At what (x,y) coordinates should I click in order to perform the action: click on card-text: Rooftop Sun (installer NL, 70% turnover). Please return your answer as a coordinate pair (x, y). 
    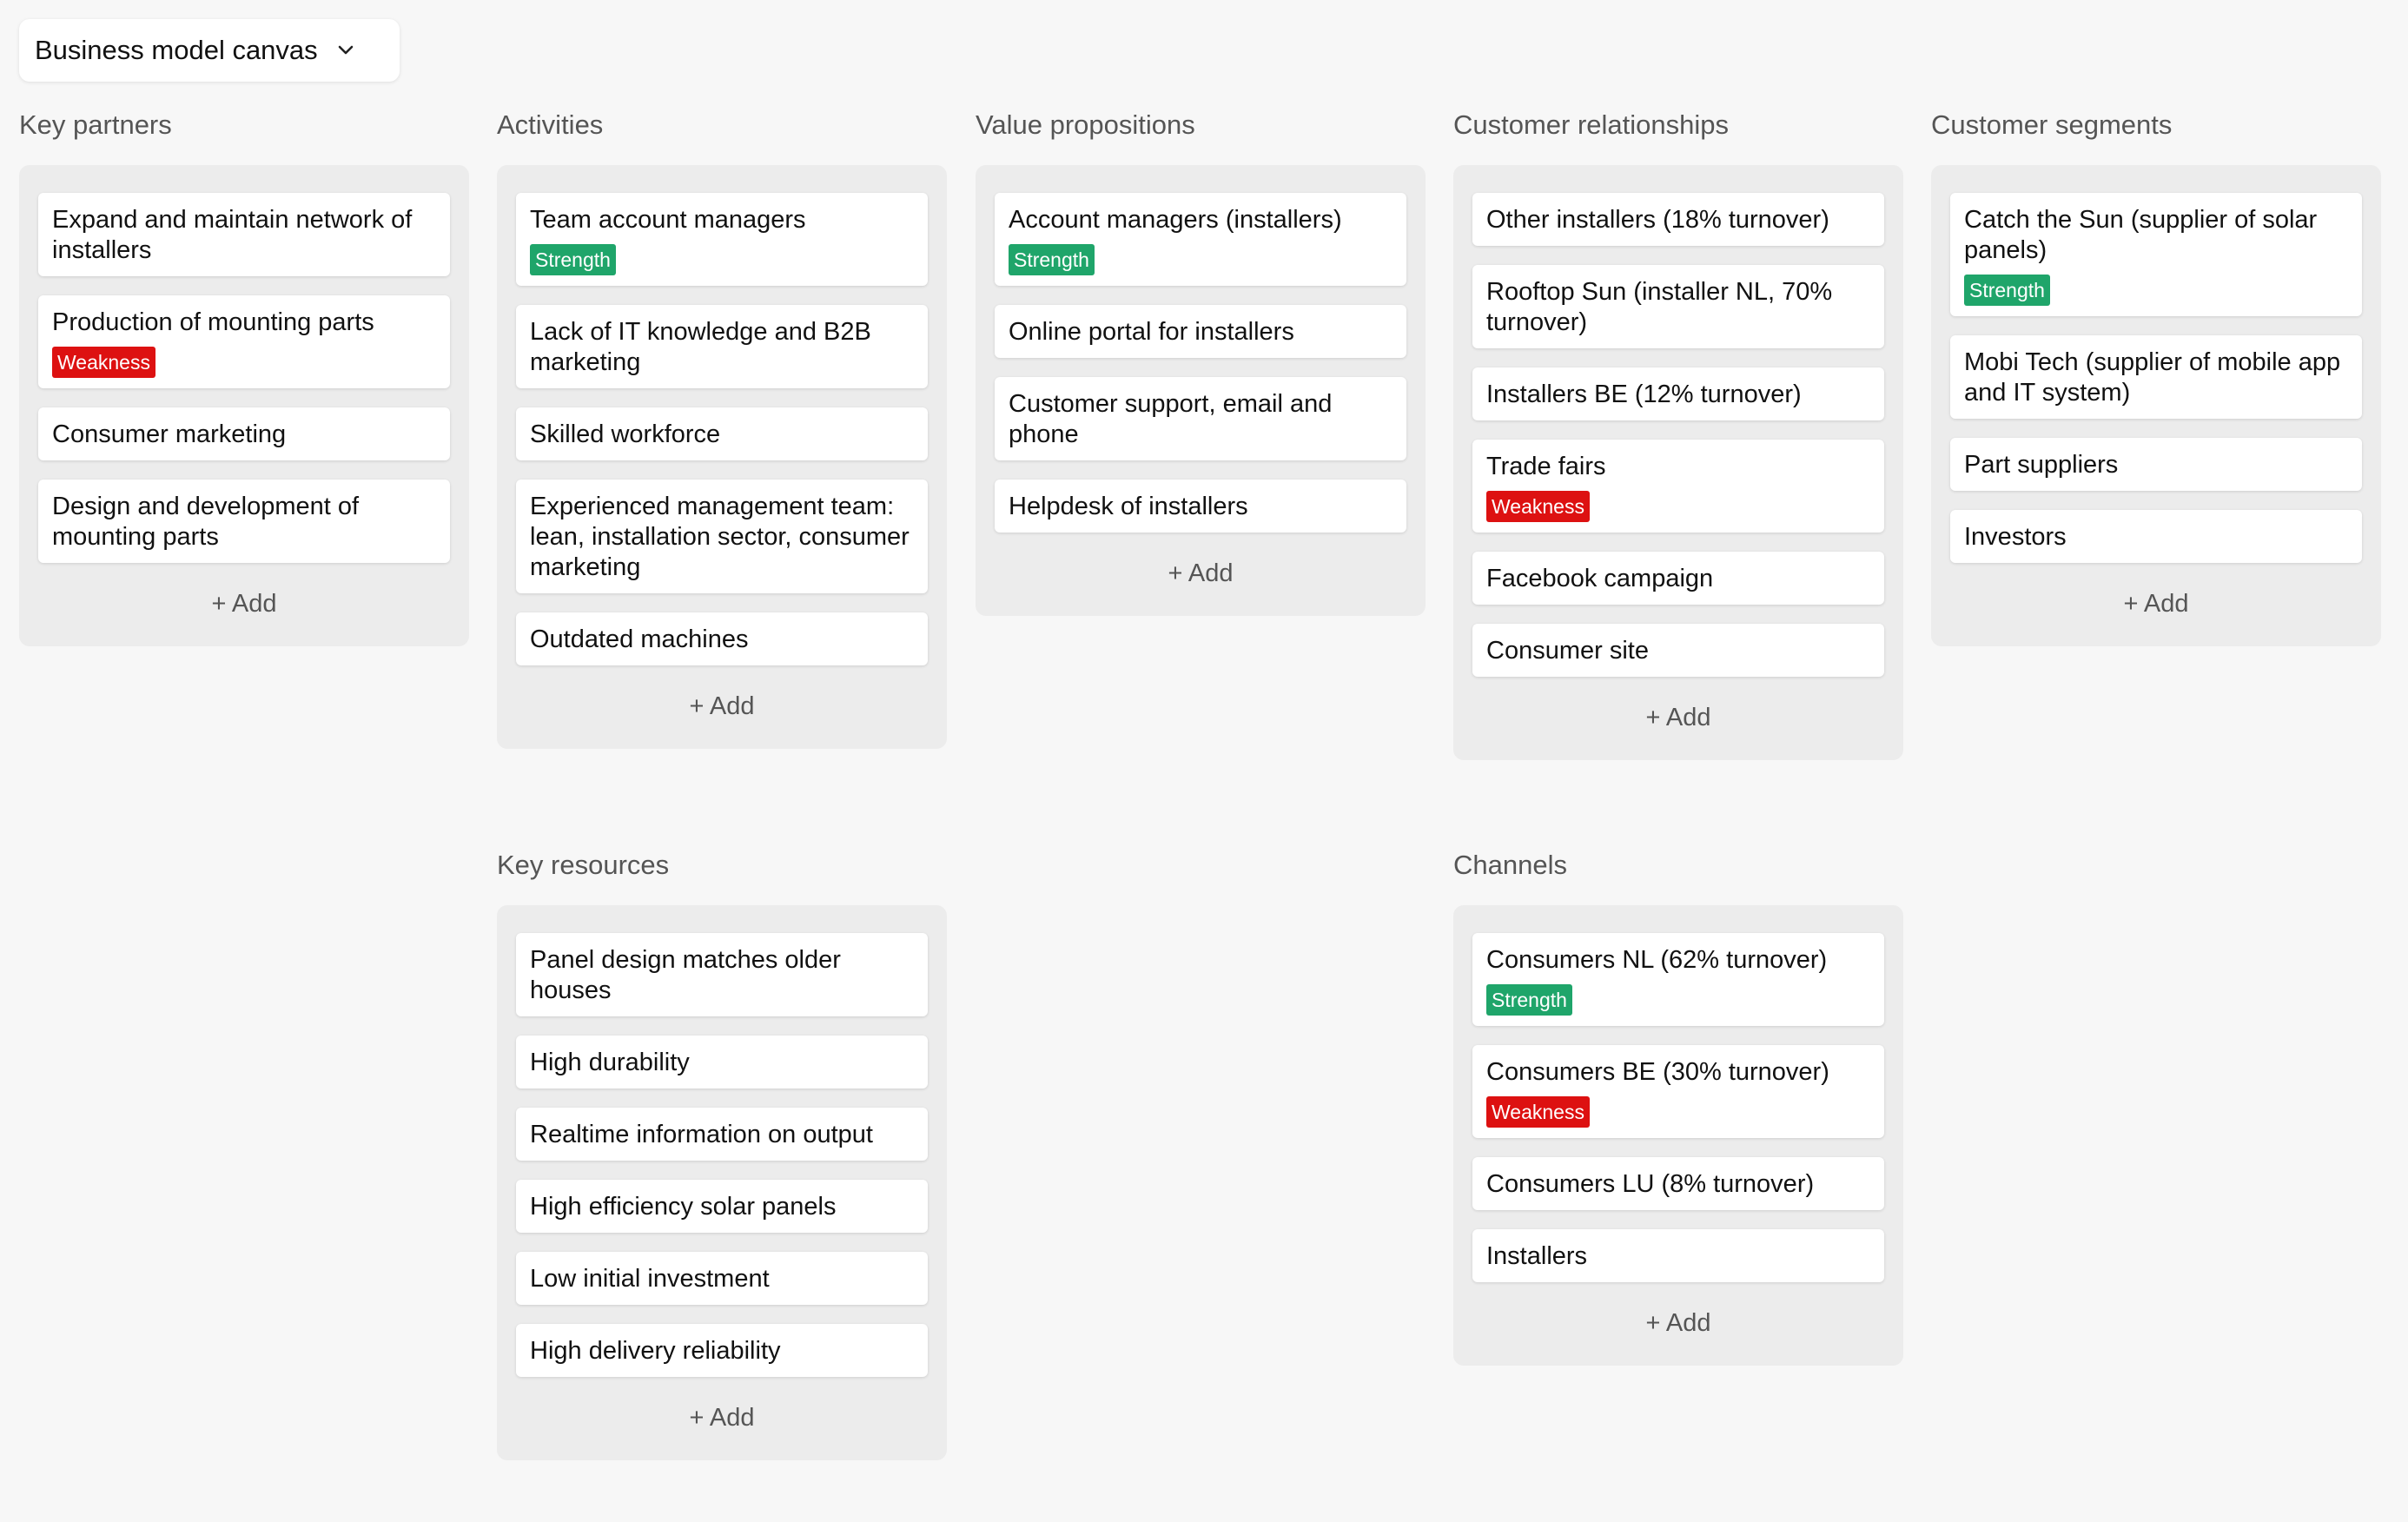
    Looking at the image, I should click on (1660, 307).